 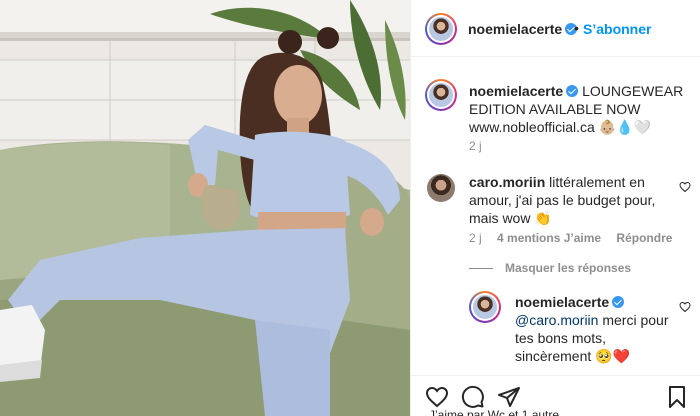 I want to click on author-username-row: noemielacerte, so click(x=523, y=29).